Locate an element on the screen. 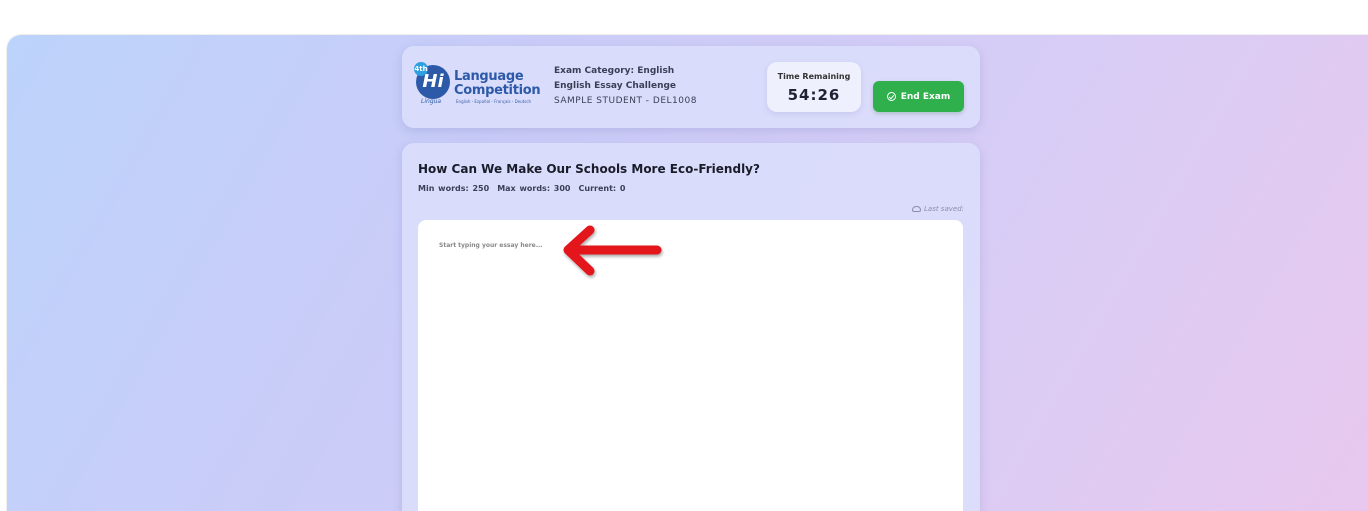 This screenshot has height=511, width=1368. logo-title-line1: Language is located at coordinates (489, 76).